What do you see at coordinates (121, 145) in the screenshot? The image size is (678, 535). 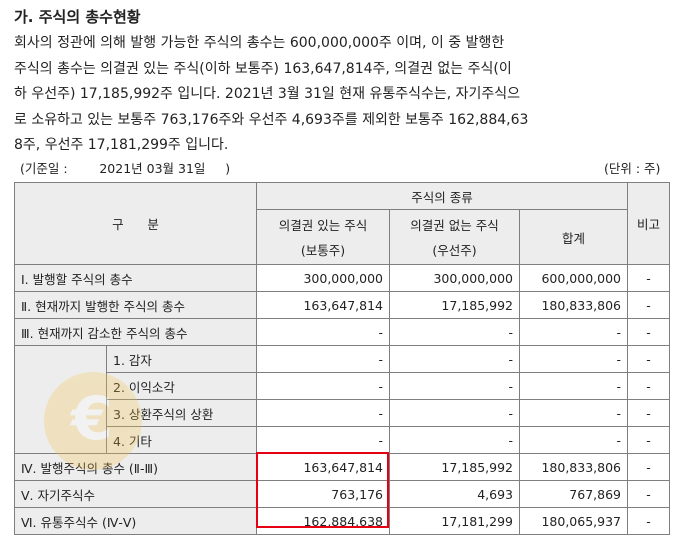 I see `paragraph-line: 8주, 우선주 17,181,299주 입니다.` at bounding box center [121, 145].